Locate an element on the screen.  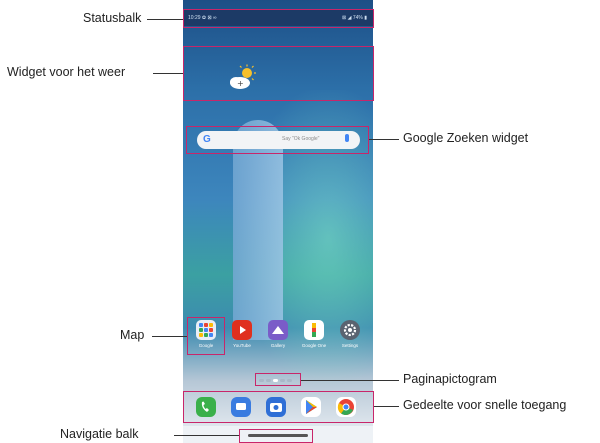
highlight-dock is located at coordinates (278, 407).